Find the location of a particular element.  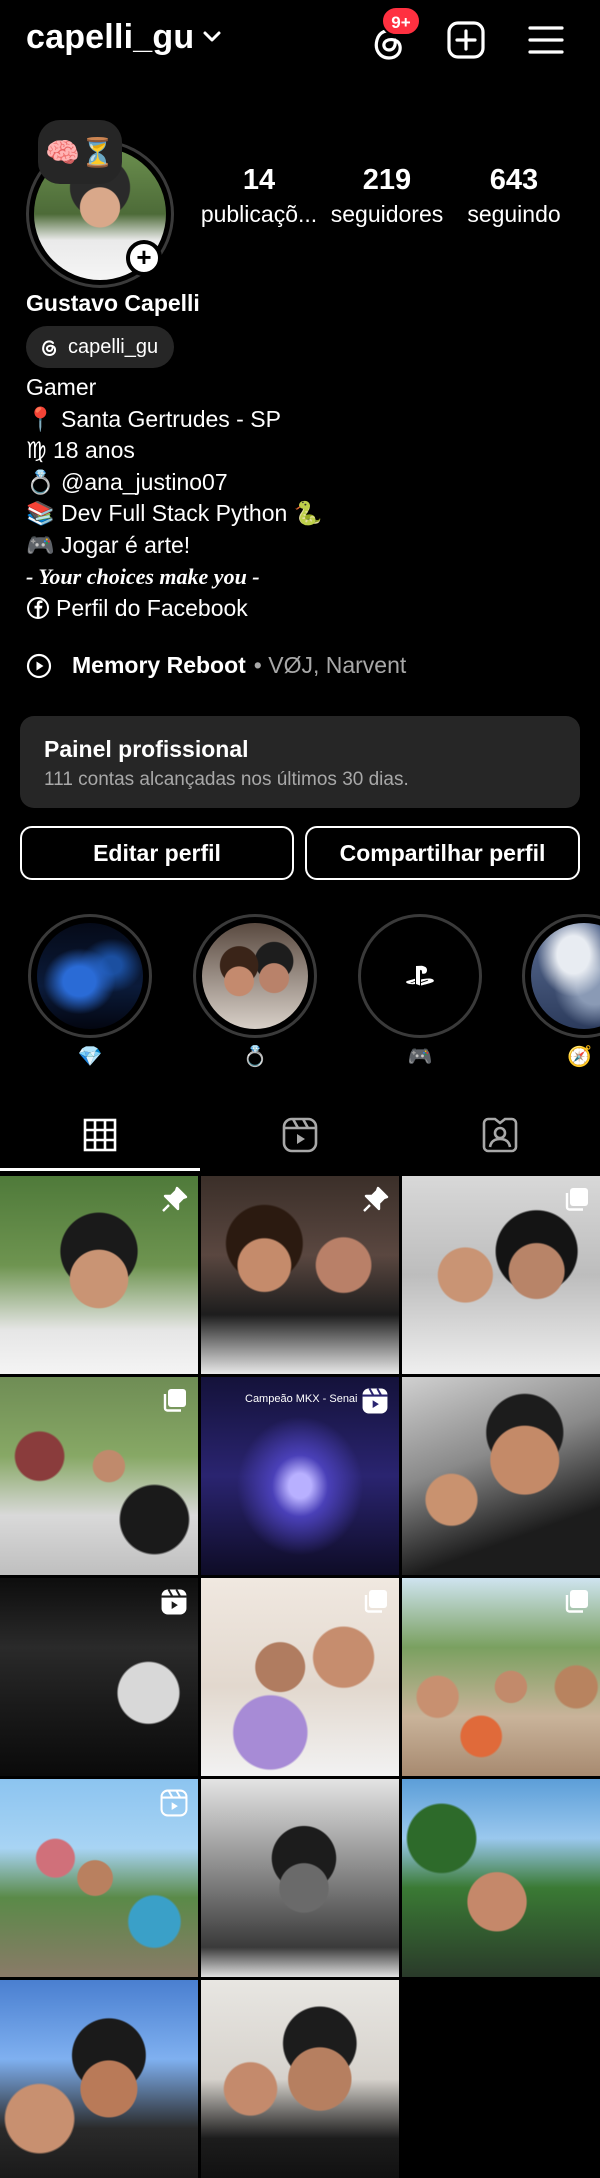

bio-mention-link: 💍 @ana_justino07 is located at coordinates (174, 483).